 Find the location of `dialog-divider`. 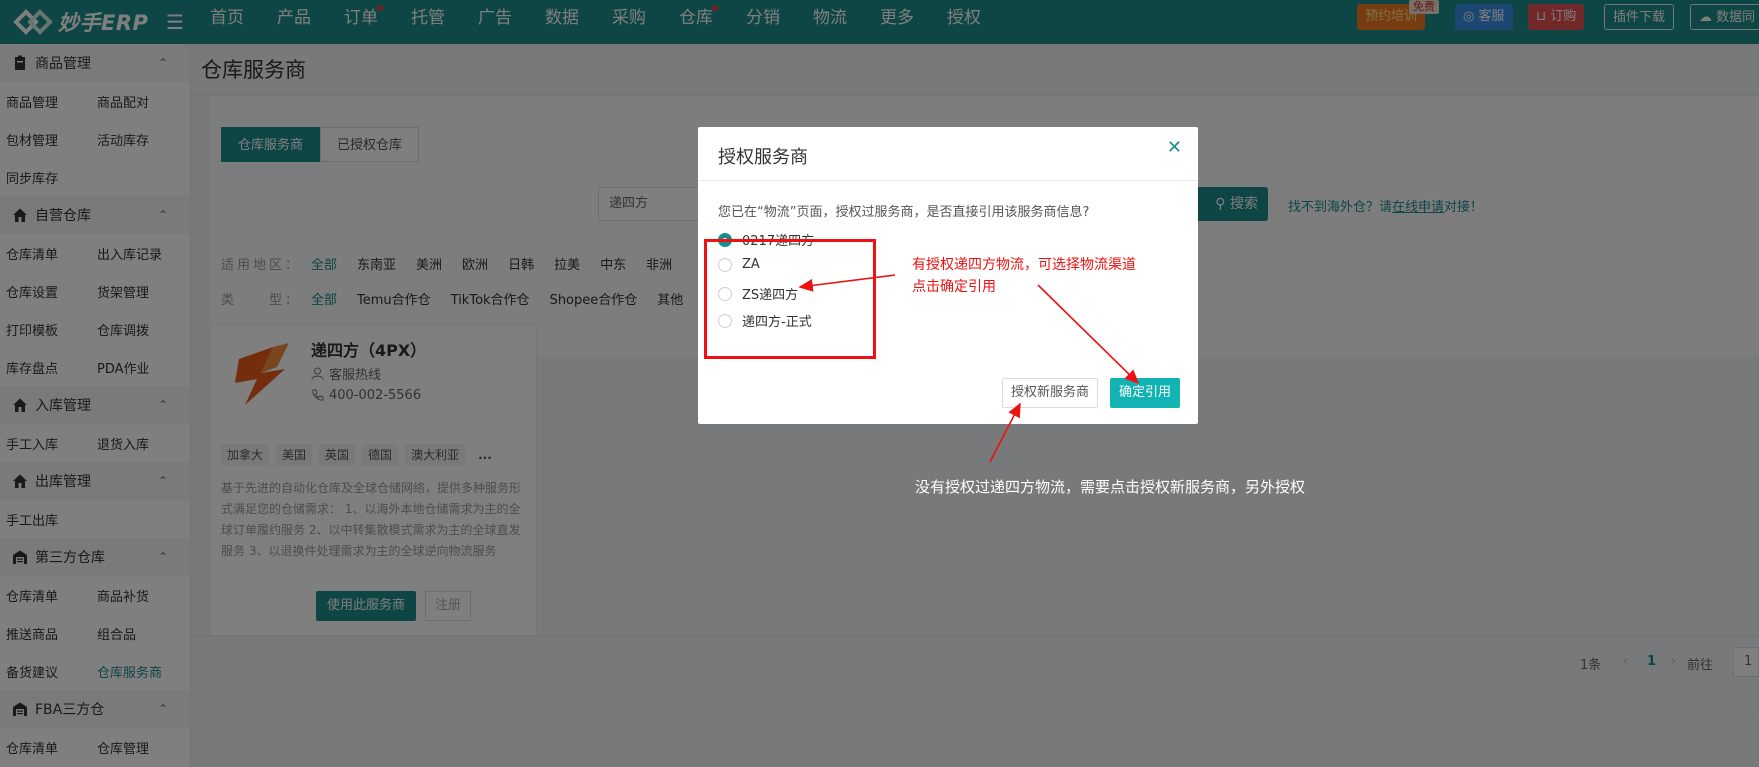

dialog-divider is located at coordinates (948, 180).